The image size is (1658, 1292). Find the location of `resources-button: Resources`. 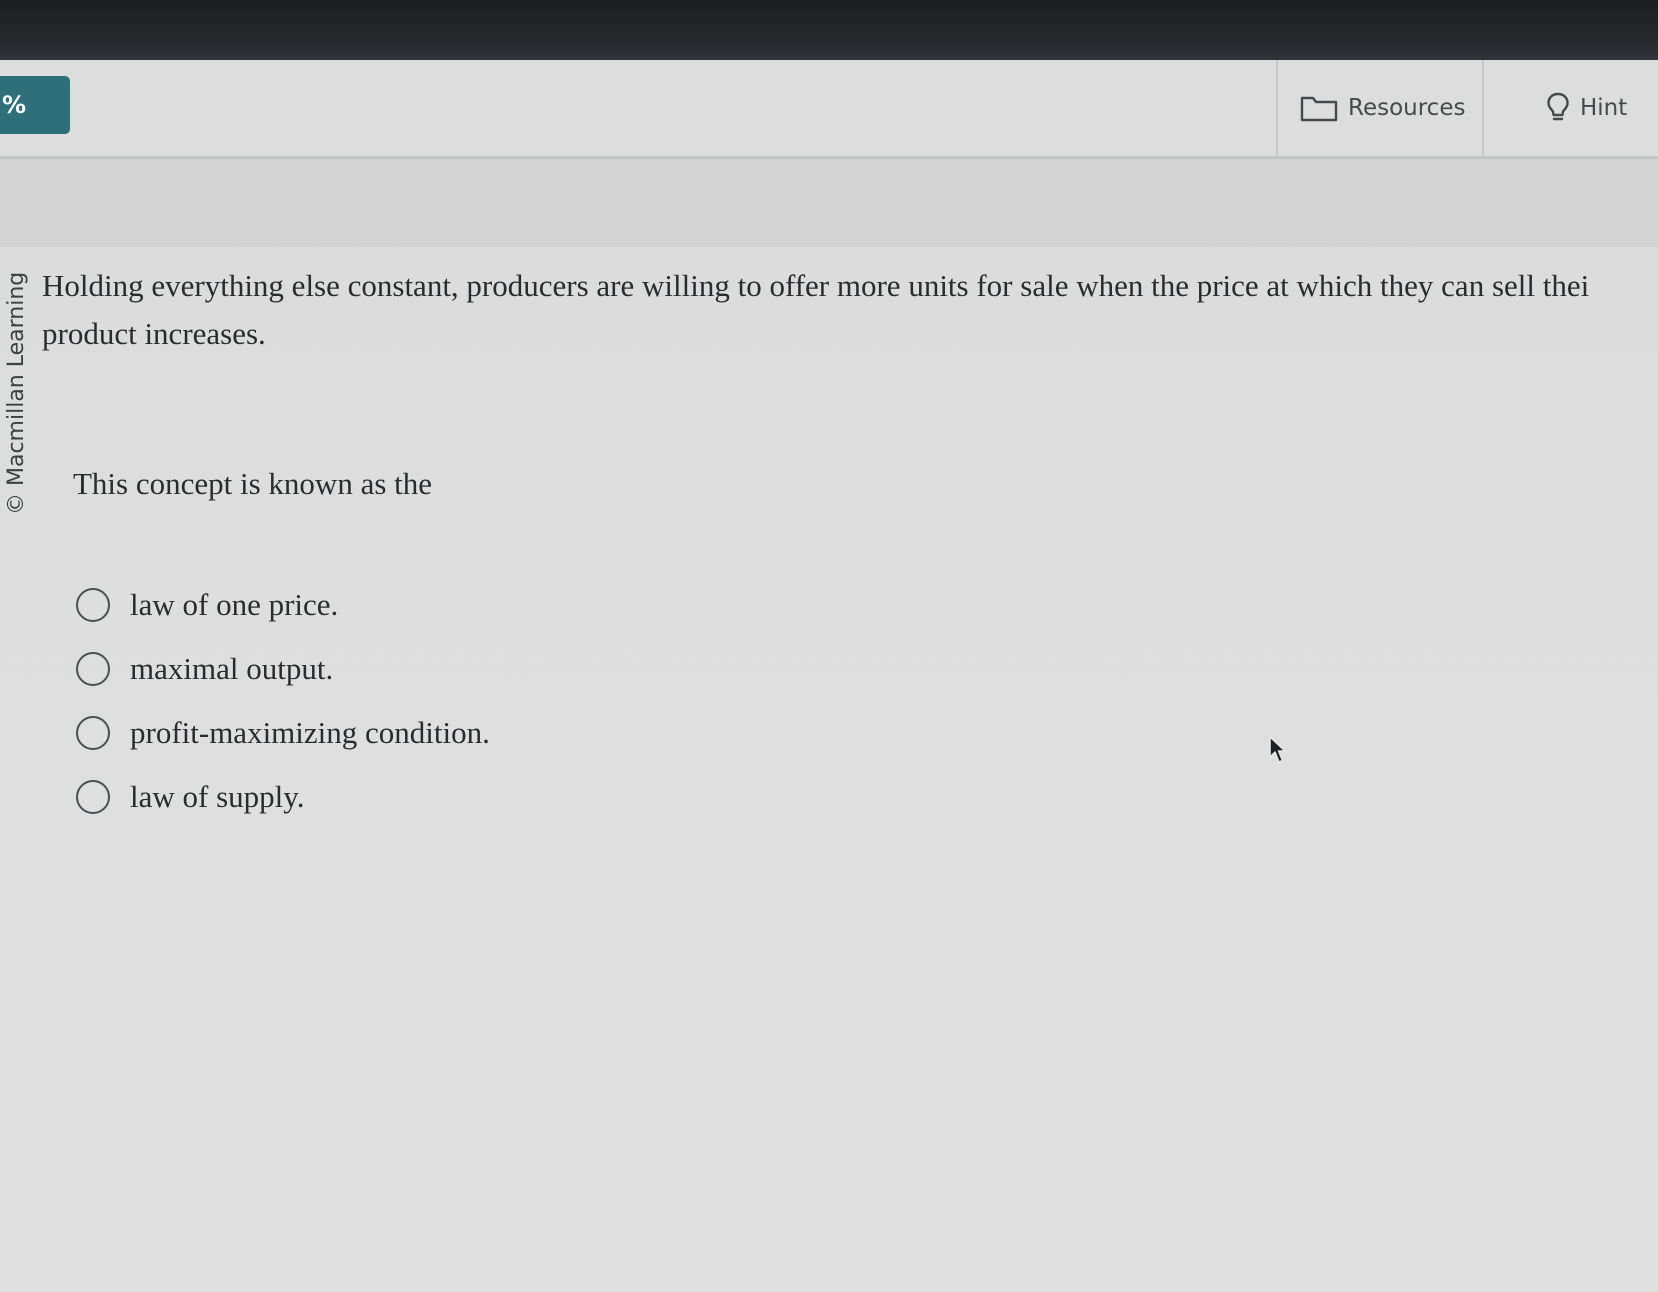

resources-button: Resources is located at coordinates (1380, 108).